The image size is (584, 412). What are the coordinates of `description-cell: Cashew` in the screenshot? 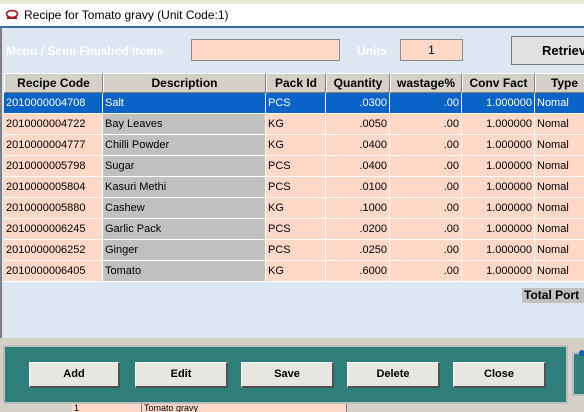 It's located at (184, 208).